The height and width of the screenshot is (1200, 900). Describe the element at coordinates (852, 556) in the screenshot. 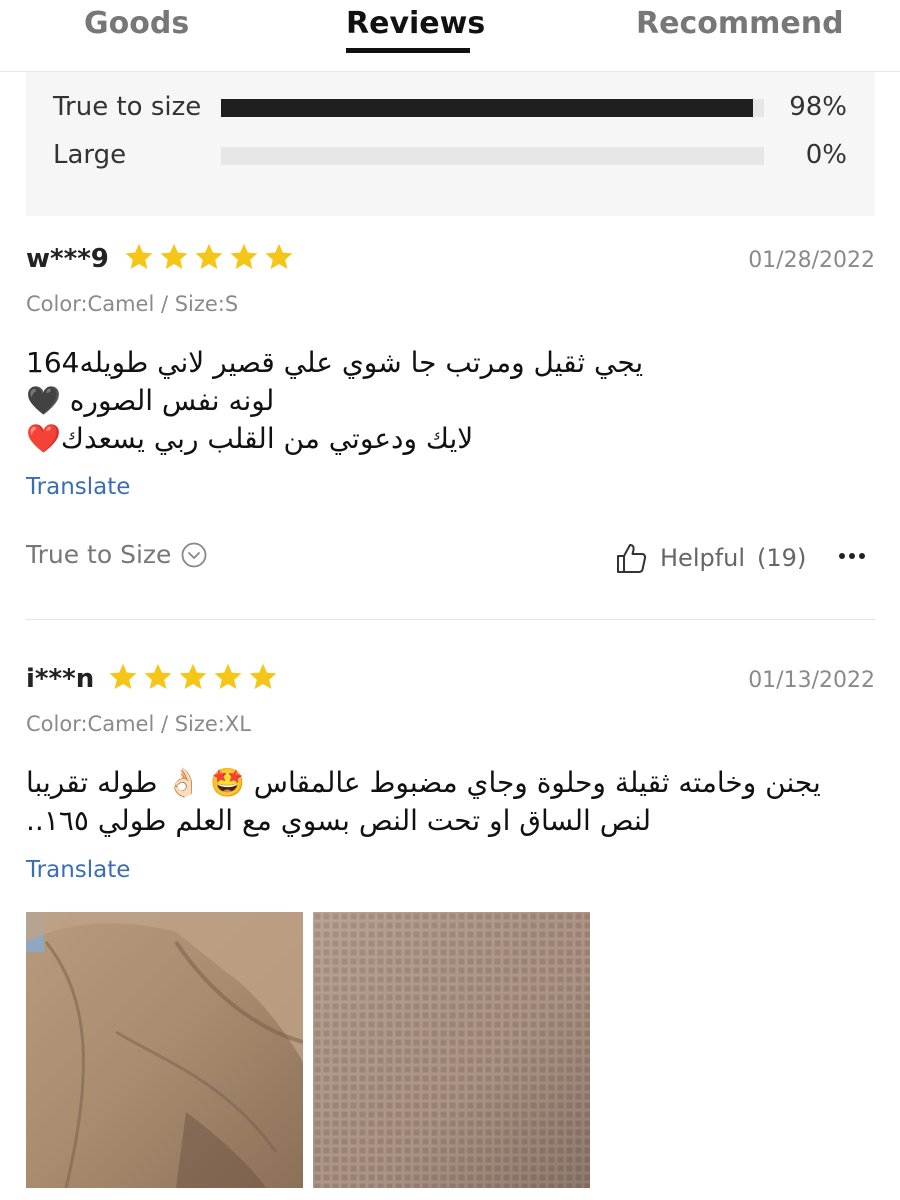

I see `more-options-icon` at that location.